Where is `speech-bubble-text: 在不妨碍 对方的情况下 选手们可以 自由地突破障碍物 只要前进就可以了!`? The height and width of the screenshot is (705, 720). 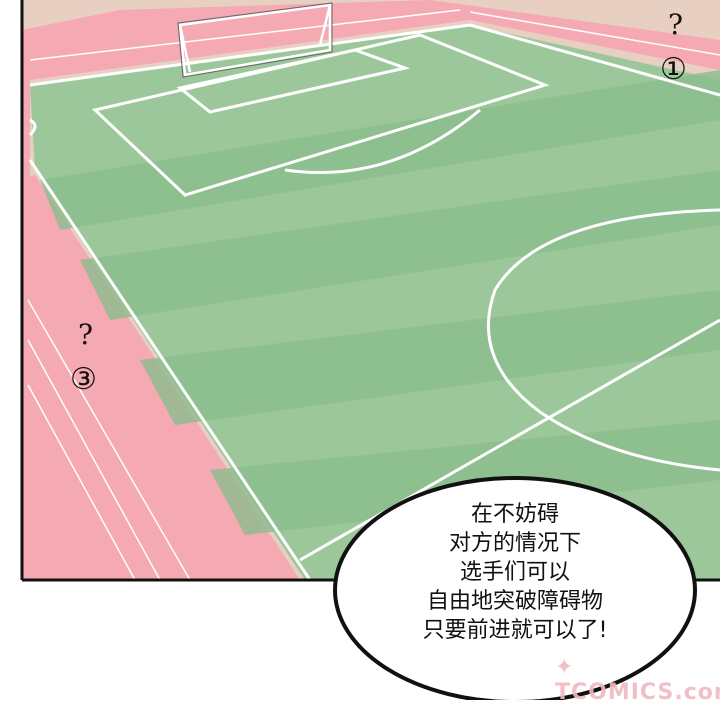 speech-bubble-text: 在不妨碍 对方的情况下 选手们可以 自由地突破障碍物 只要前进就可以了! is located at coordinates (515, 572).